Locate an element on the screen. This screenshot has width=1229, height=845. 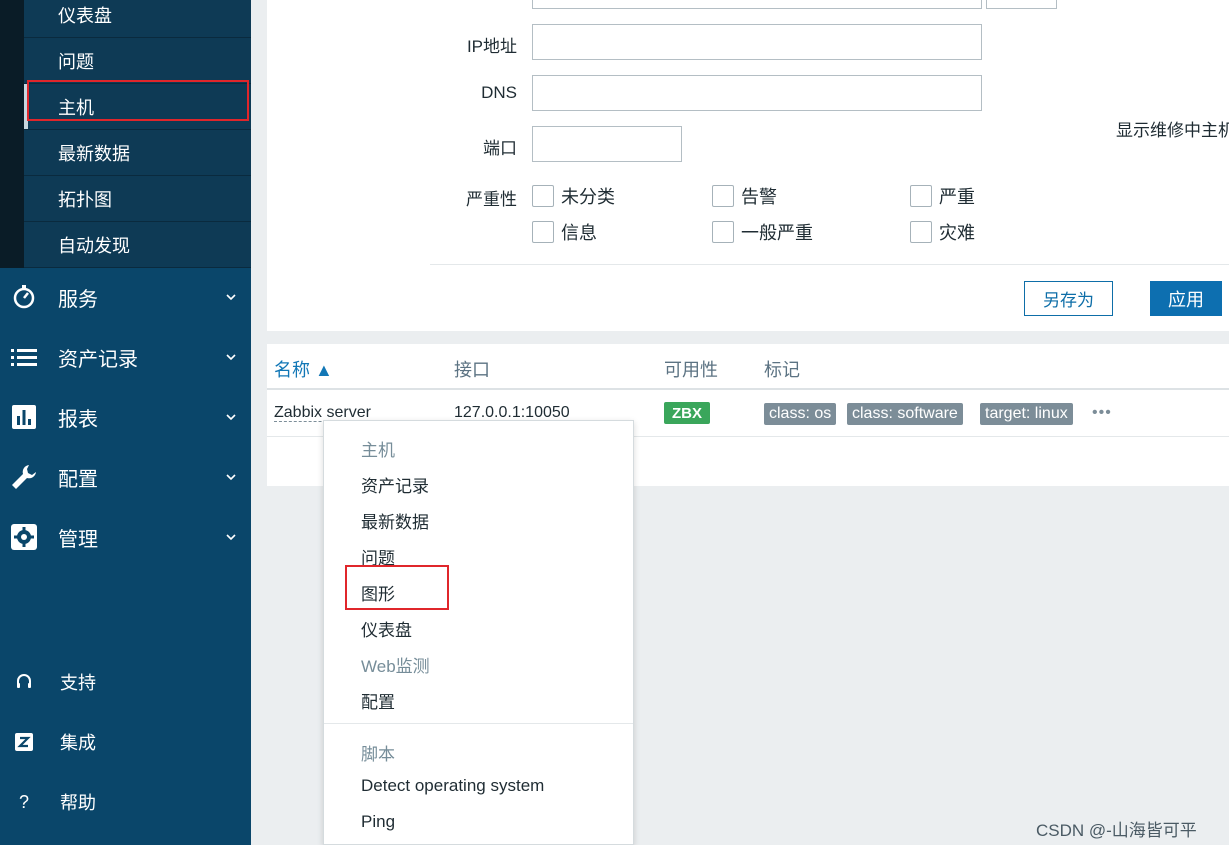
maintenance-label: 显示维修中主机 is located at coordinates (1172, 130).